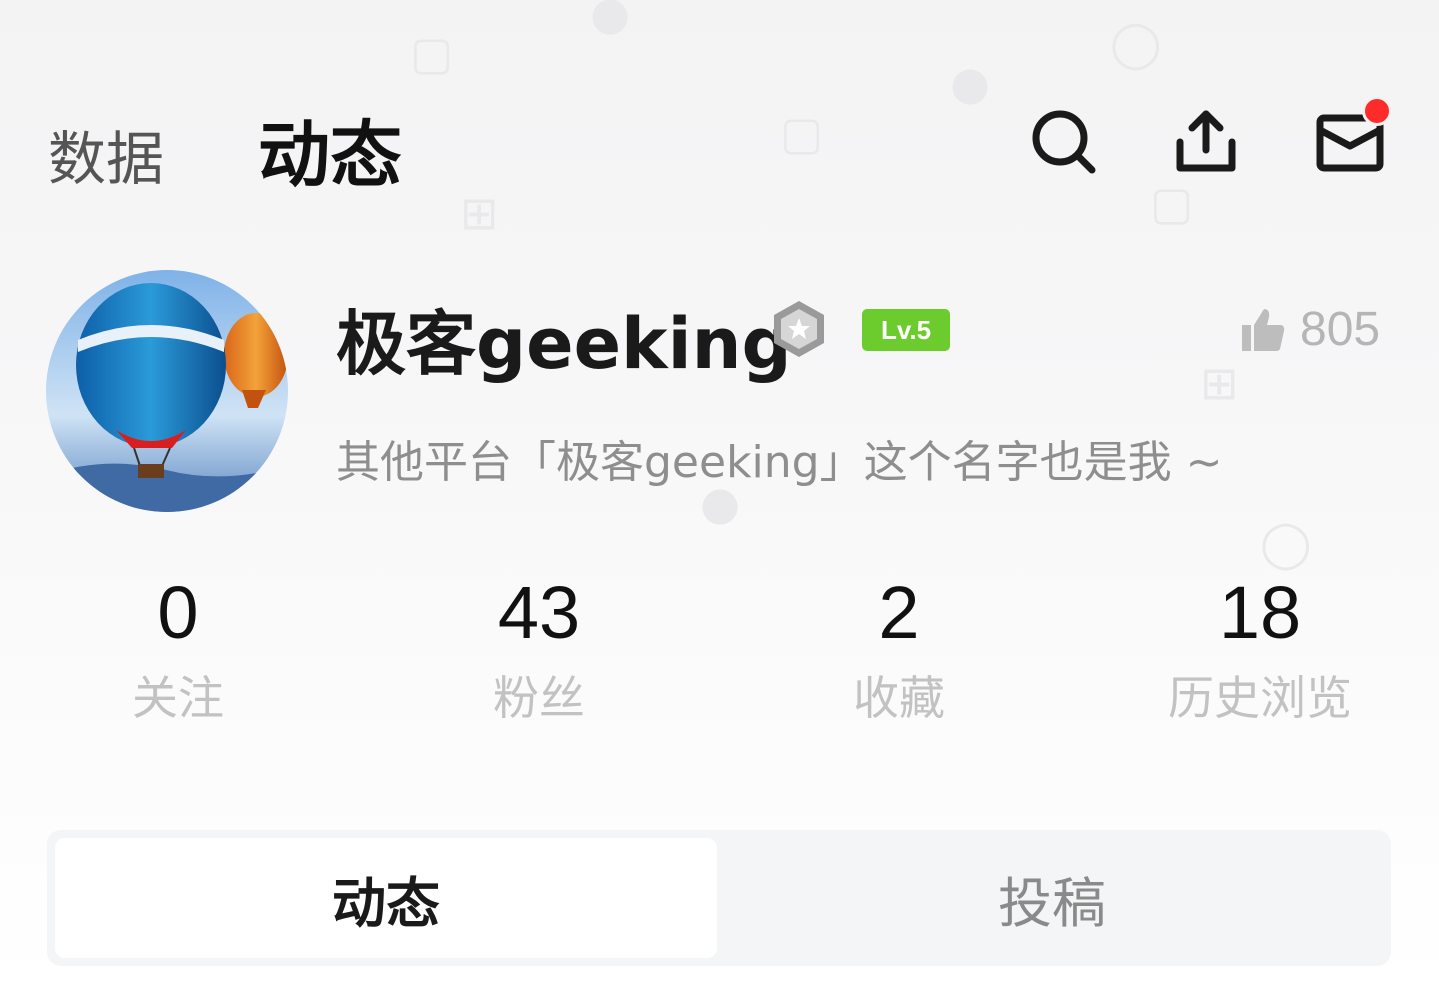 Image resolution: width=1439 pixels, height=989 pixels. I want to click on stat-label: 粉丝, so click(539, 698).